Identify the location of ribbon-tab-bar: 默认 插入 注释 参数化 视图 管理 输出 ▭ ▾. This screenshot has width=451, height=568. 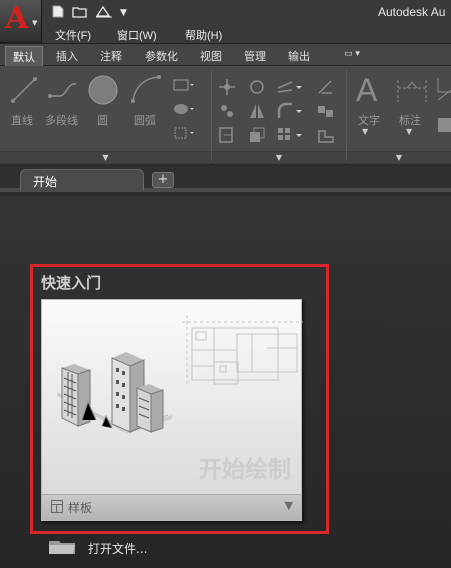
(225, 55).